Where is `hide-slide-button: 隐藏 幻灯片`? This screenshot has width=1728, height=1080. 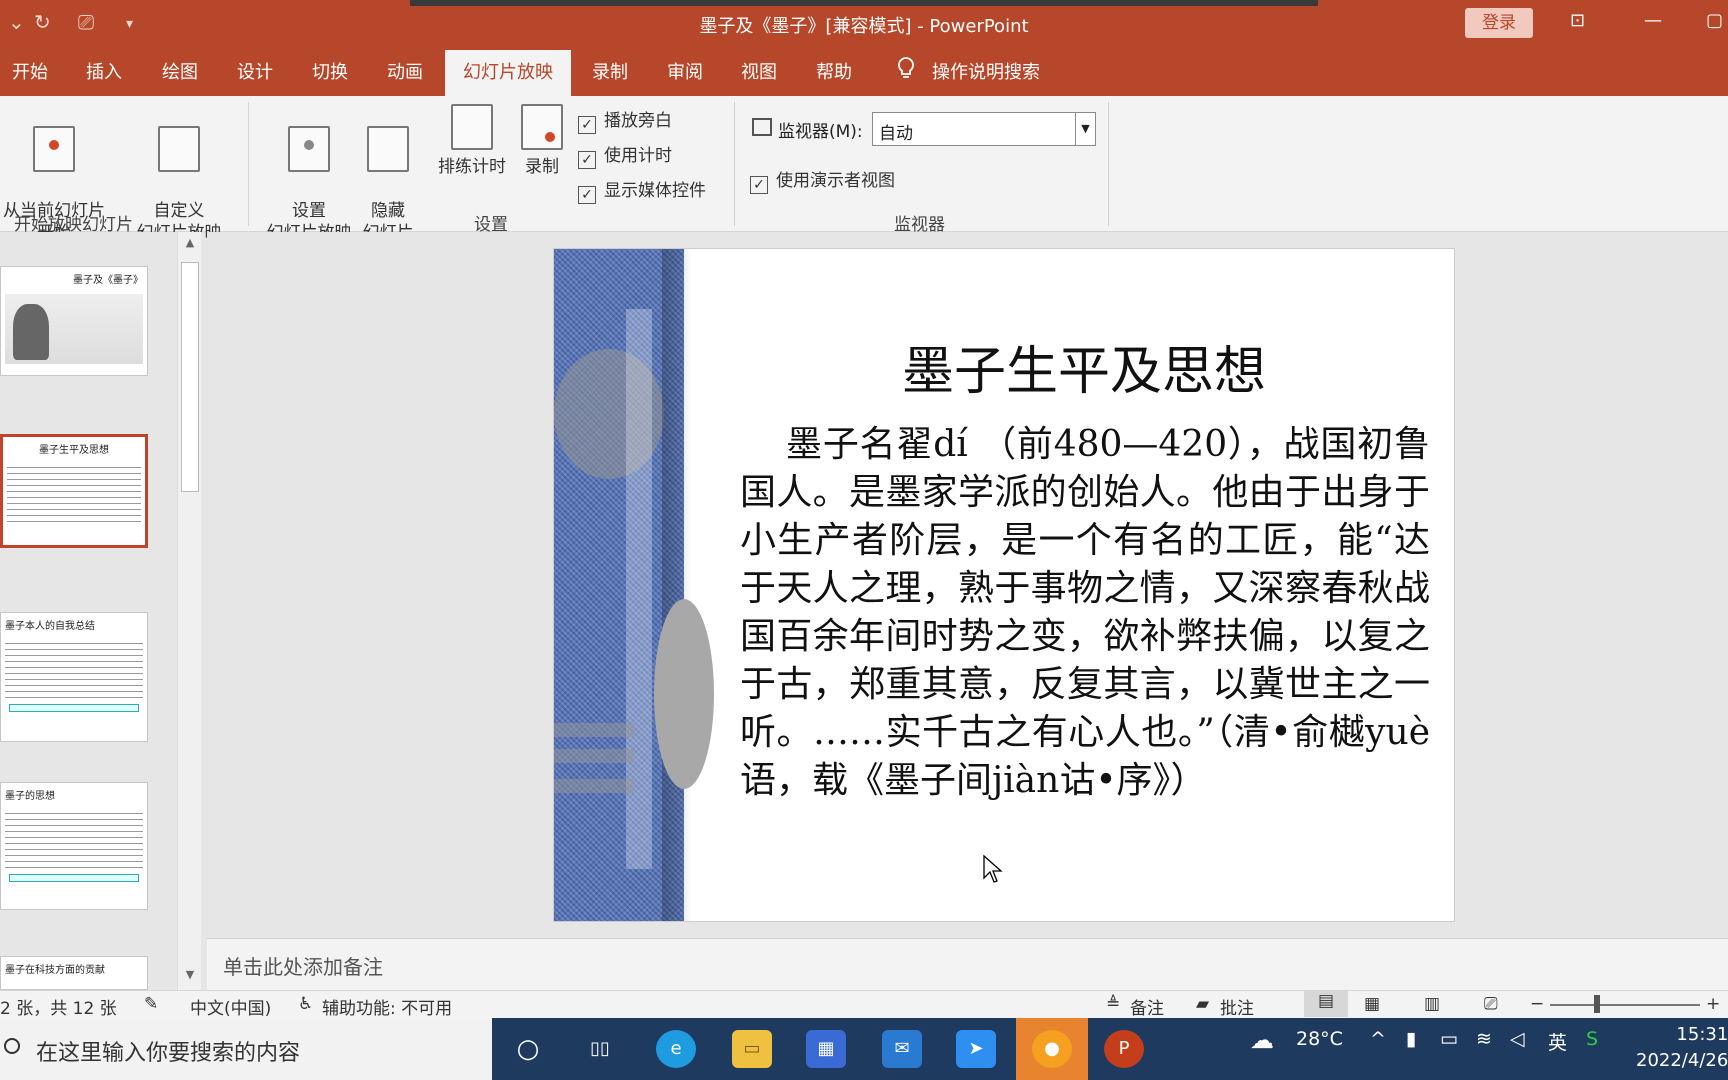 hide-slide-button: 隐藏 幻灯片 is located at coordinates (388, 174).